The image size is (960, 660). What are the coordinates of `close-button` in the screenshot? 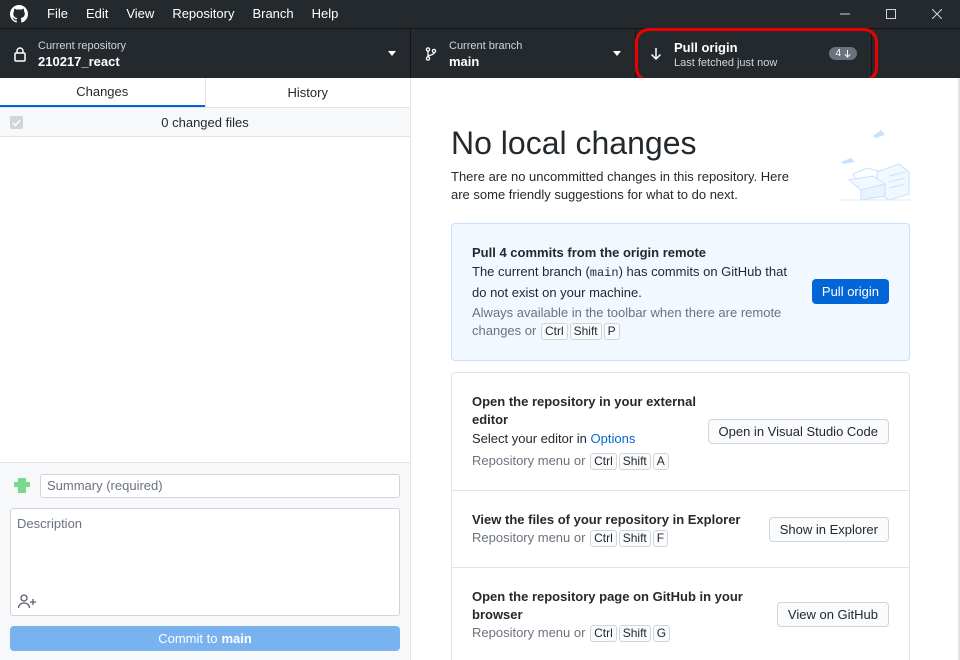 It's located at (937, 14).